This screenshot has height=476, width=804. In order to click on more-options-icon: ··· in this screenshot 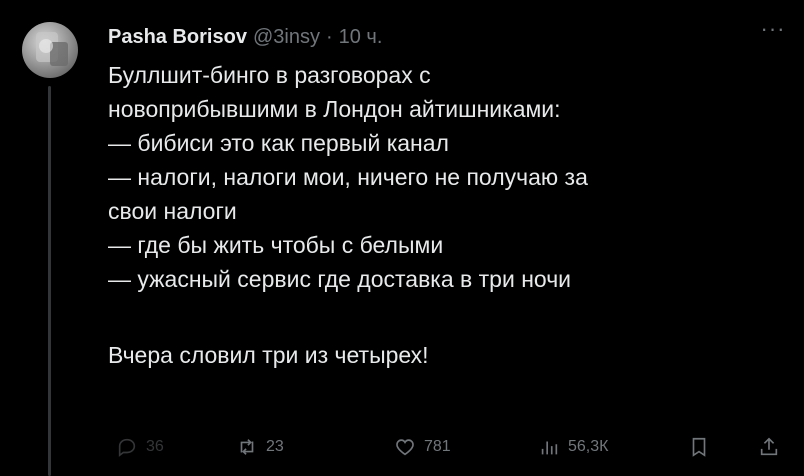, I will do `click(773, 32)`.